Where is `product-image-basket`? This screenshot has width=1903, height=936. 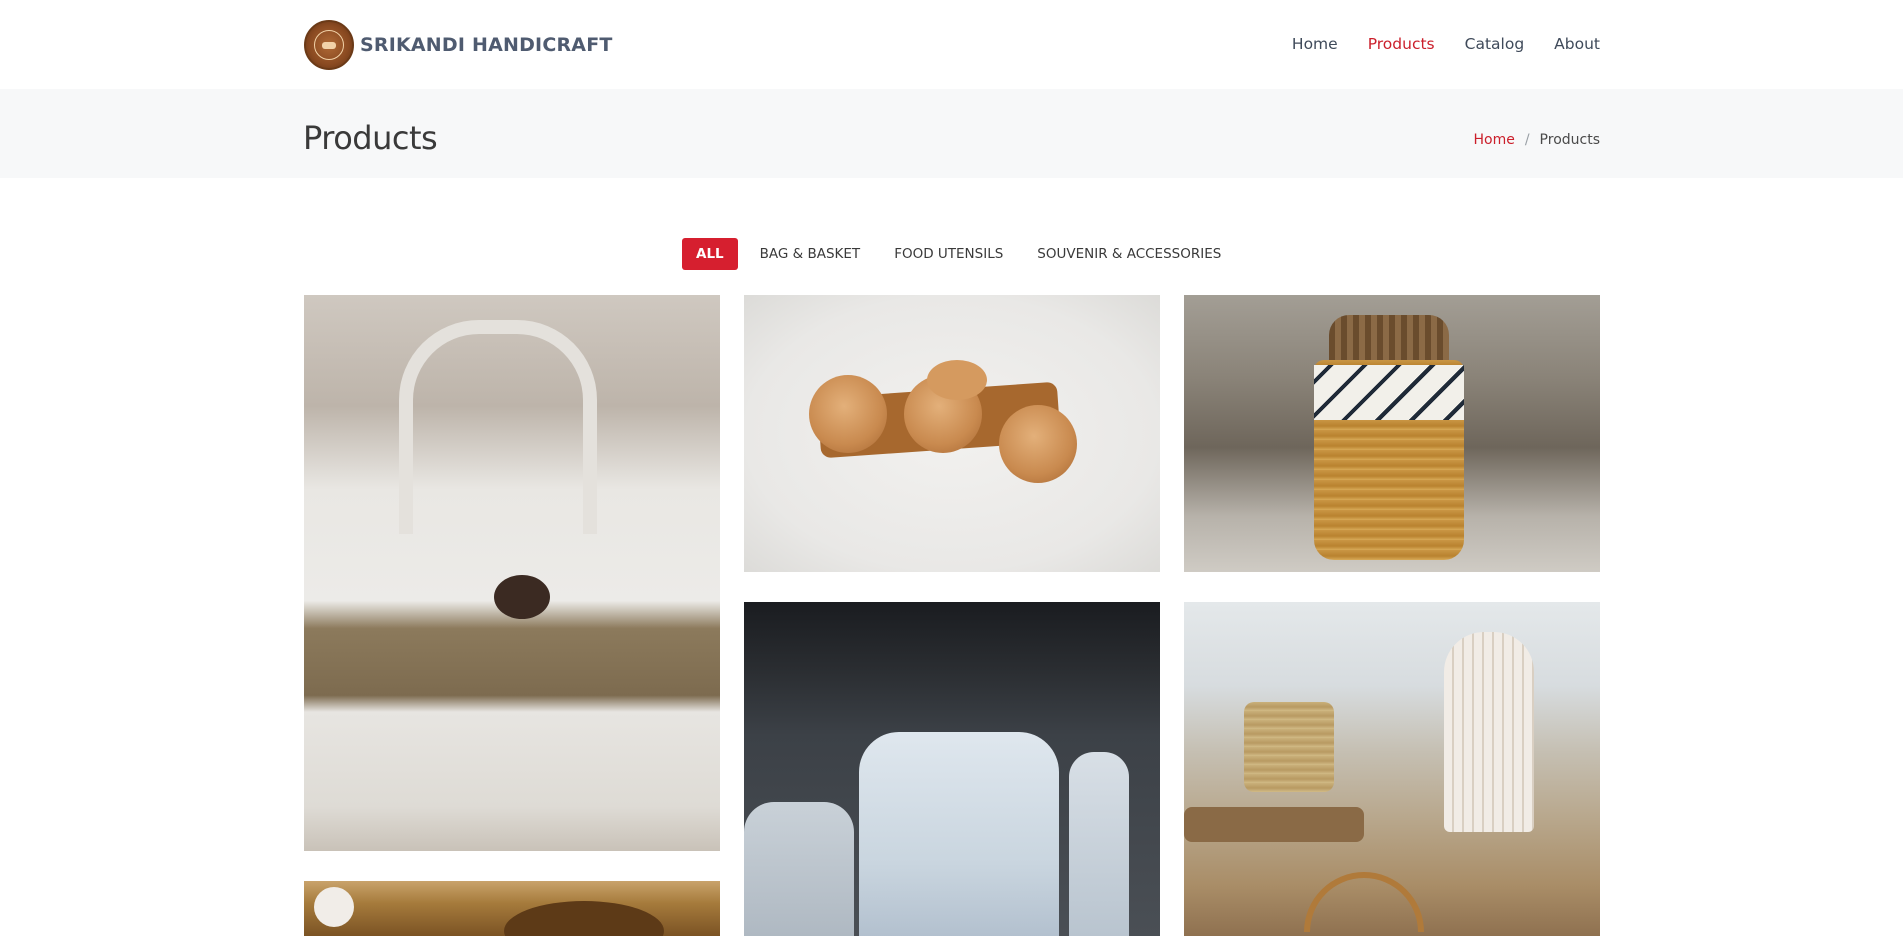 product-image-basket is located at coordinates (1392, 433).